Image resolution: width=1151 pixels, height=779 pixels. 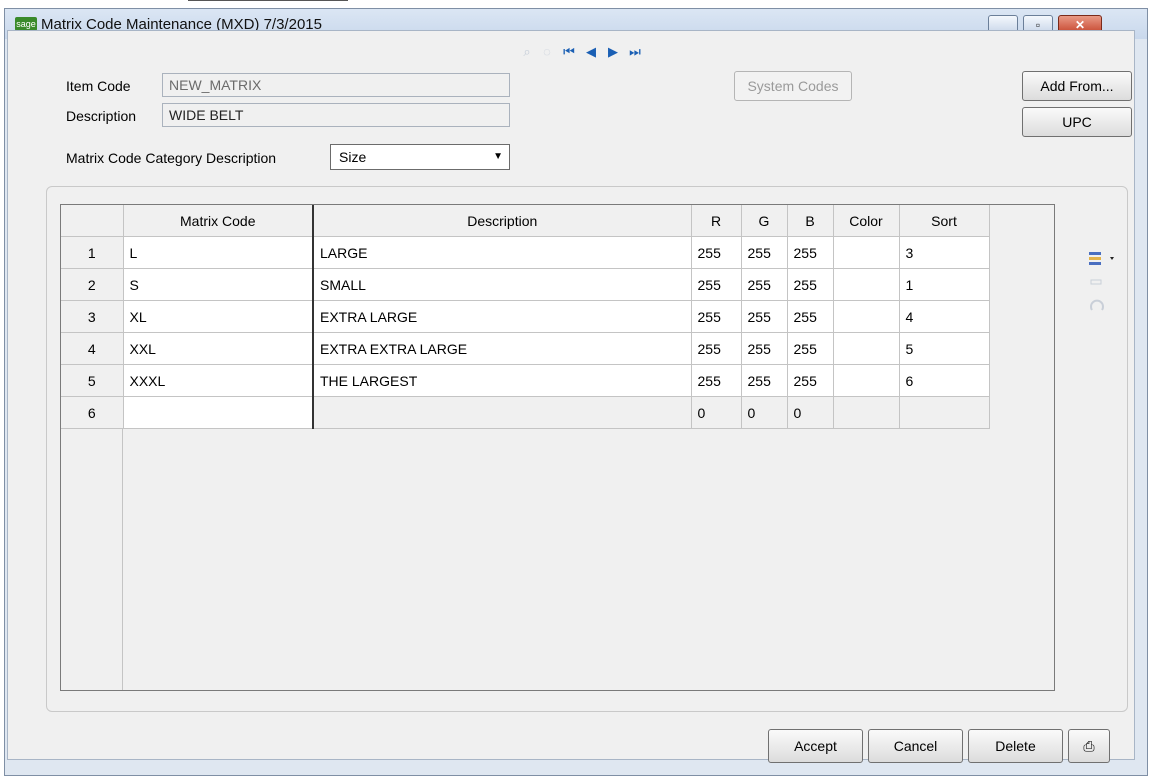 I want to click on sort-cell, so click(x=944, y=412).